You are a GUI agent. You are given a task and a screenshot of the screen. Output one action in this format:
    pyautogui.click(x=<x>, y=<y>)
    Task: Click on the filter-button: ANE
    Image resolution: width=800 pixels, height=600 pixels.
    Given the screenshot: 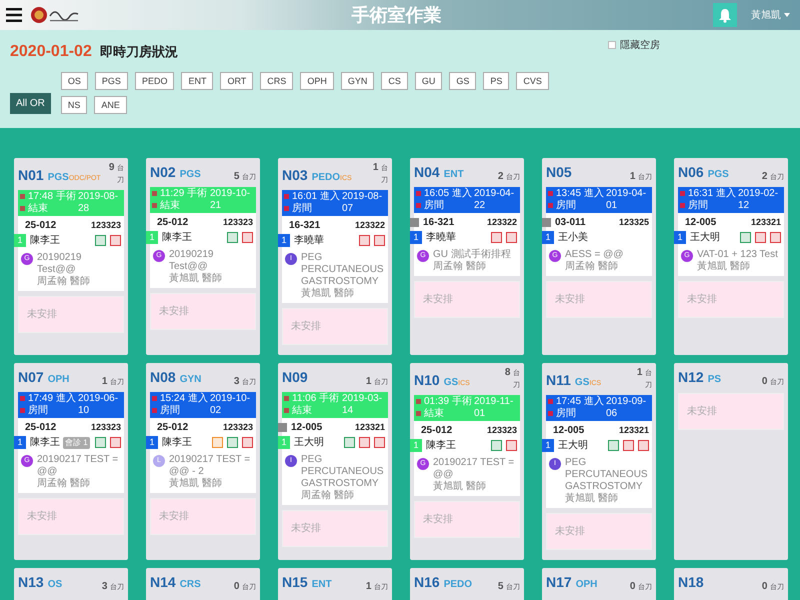 What is the action you would take?
    pyautogui.click(x=110, y=105)
    